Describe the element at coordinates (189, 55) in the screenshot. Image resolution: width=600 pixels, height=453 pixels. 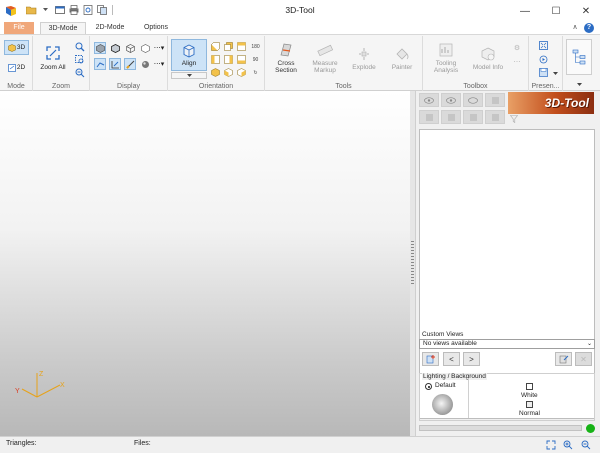
I see `align-button: Align` at that location.